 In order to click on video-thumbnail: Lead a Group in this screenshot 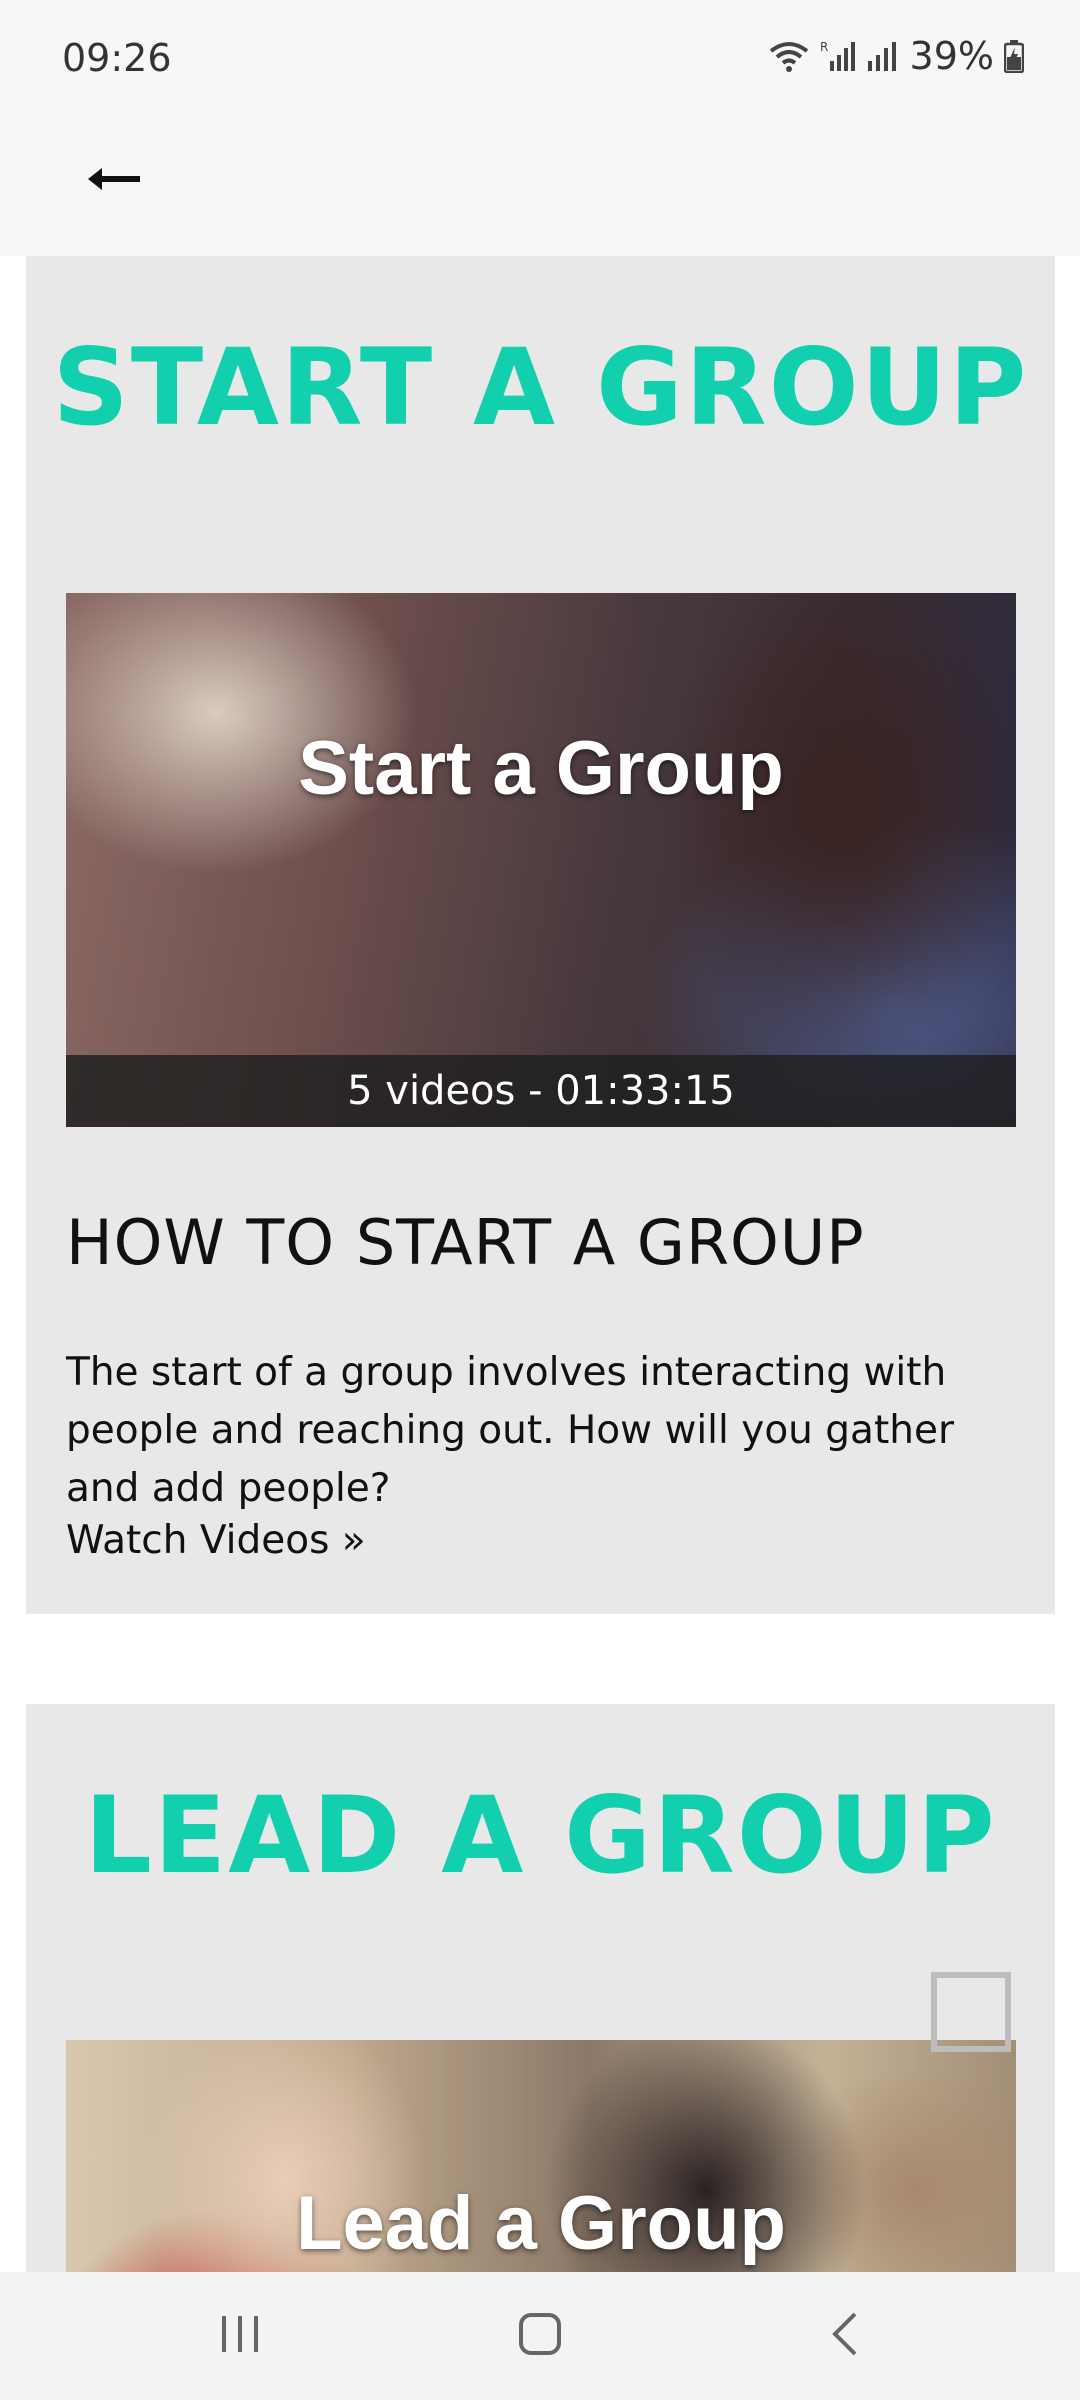, I will do `click(541, 2156)`.